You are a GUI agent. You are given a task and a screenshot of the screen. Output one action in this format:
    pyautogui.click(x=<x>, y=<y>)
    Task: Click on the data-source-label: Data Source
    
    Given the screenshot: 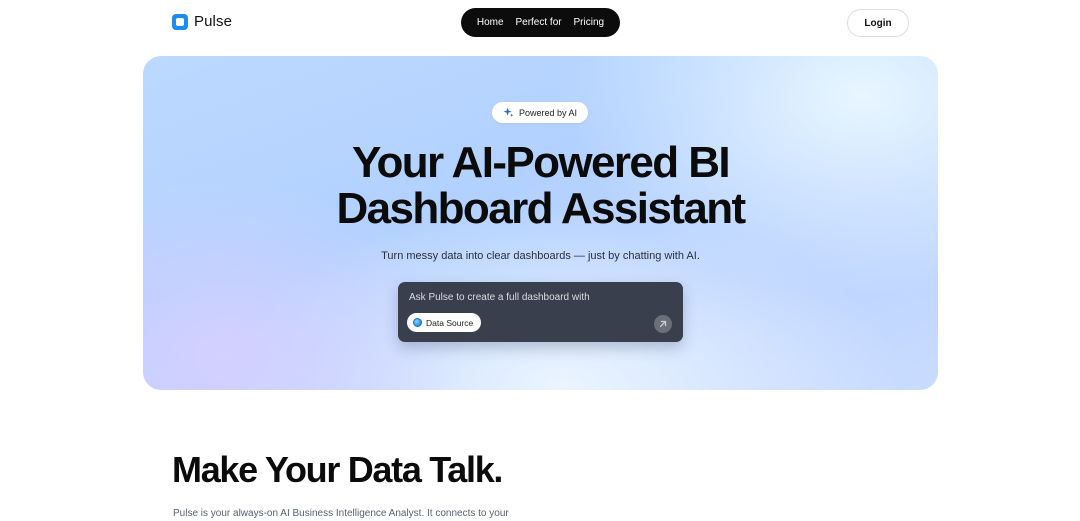 What is the action you would take?
    pyautogui.click(x=450, y=322)
    